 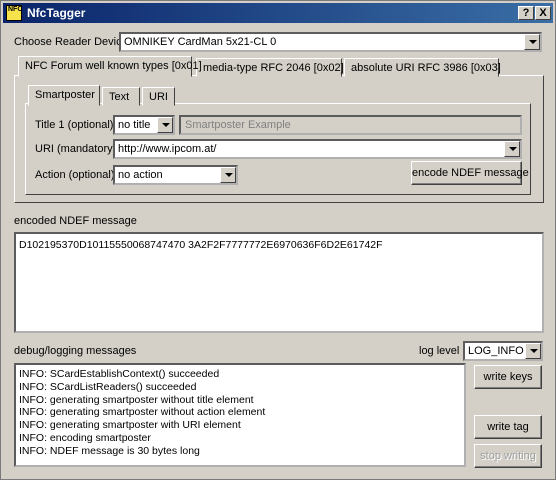 What do you see at coordinates (526, 13) in the screenshot?
I see `help-button: ?` at bounding box center [526, 13].